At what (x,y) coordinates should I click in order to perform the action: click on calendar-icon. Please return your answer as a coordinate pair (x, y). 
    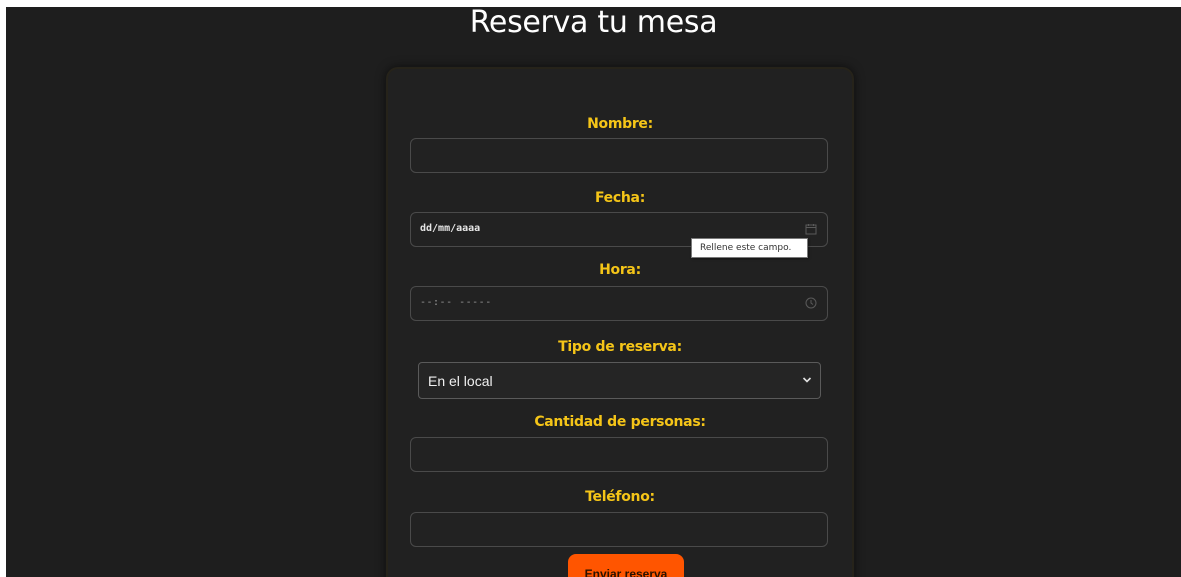
    Looking at the image, I should click on (811, 229).